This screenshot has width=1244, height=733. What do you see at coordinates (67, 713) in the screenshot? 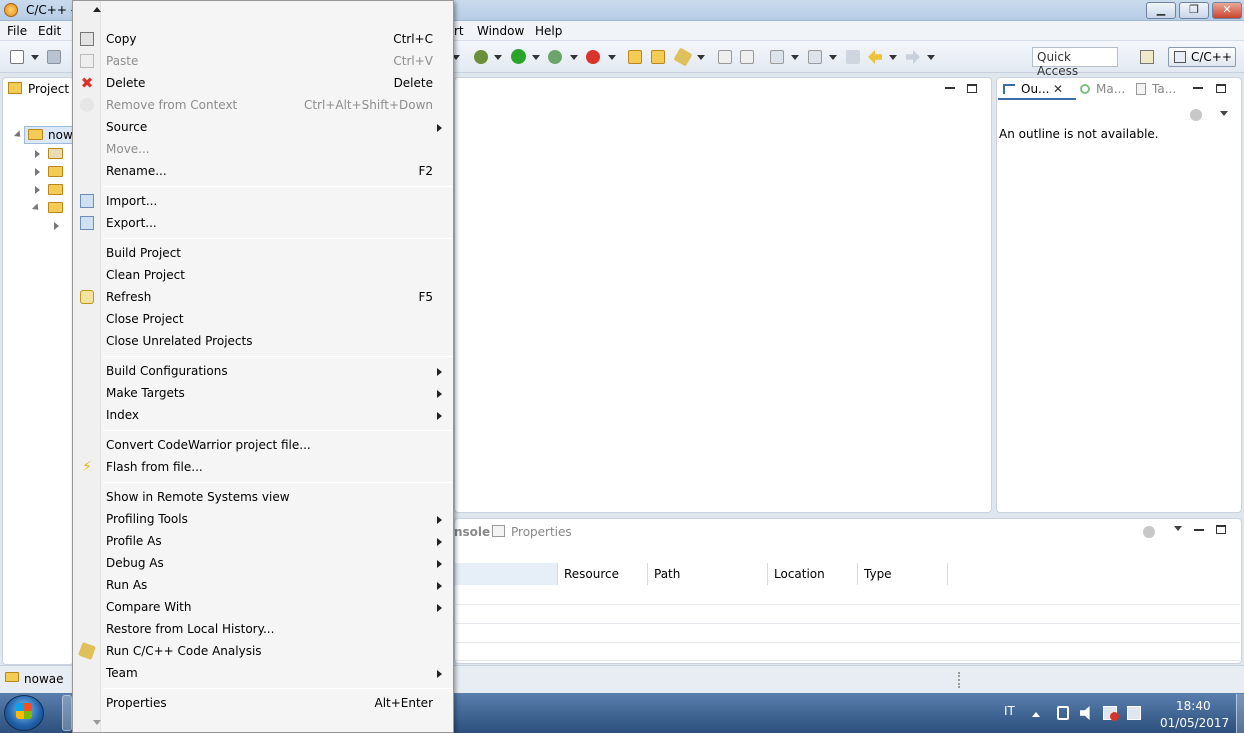
I see `taskbar-app-button` at bounding box center [67, 713].